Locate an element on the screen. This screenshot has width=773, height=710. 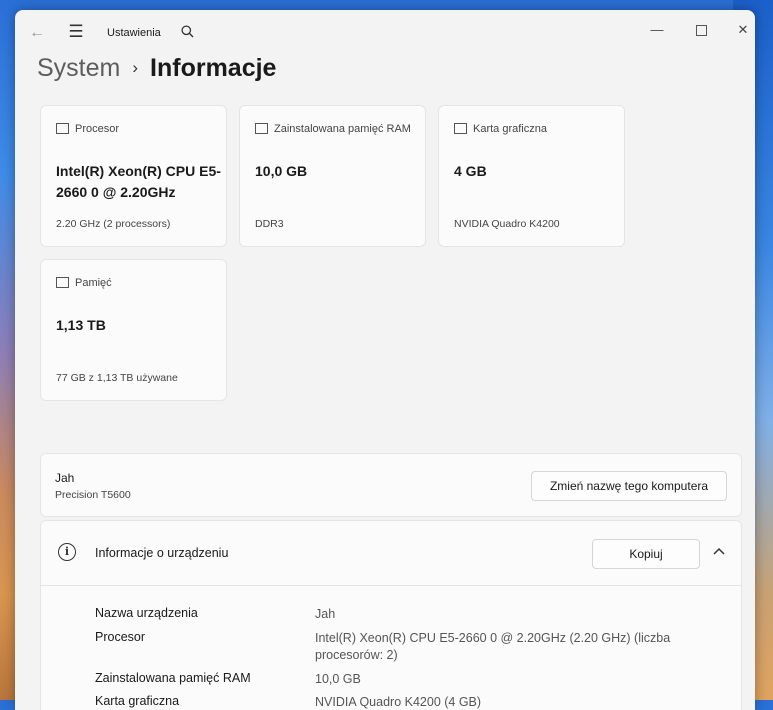
copy-button: Kopiuj is located at coordinates (646, 554).